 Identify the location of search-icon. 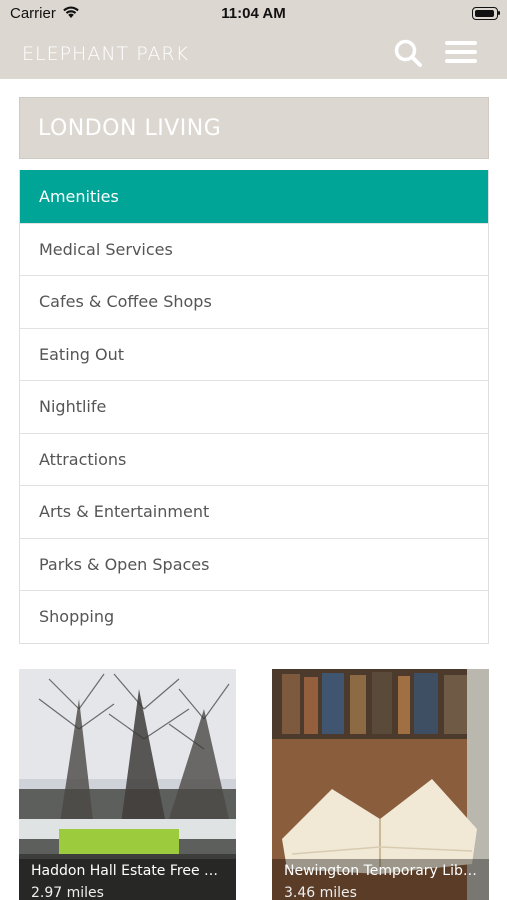
(408, 53).